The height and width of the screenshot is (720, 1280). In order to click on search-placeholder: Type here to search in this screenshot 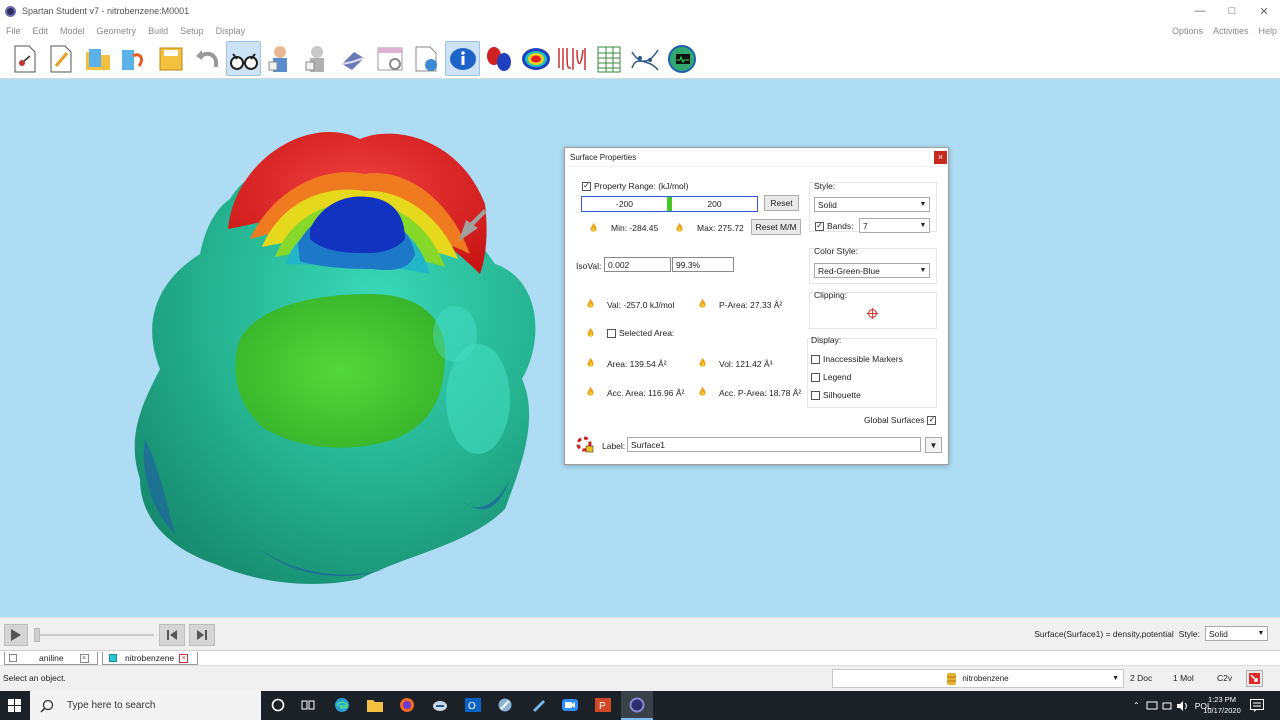, I will do `click(111, 705)`.